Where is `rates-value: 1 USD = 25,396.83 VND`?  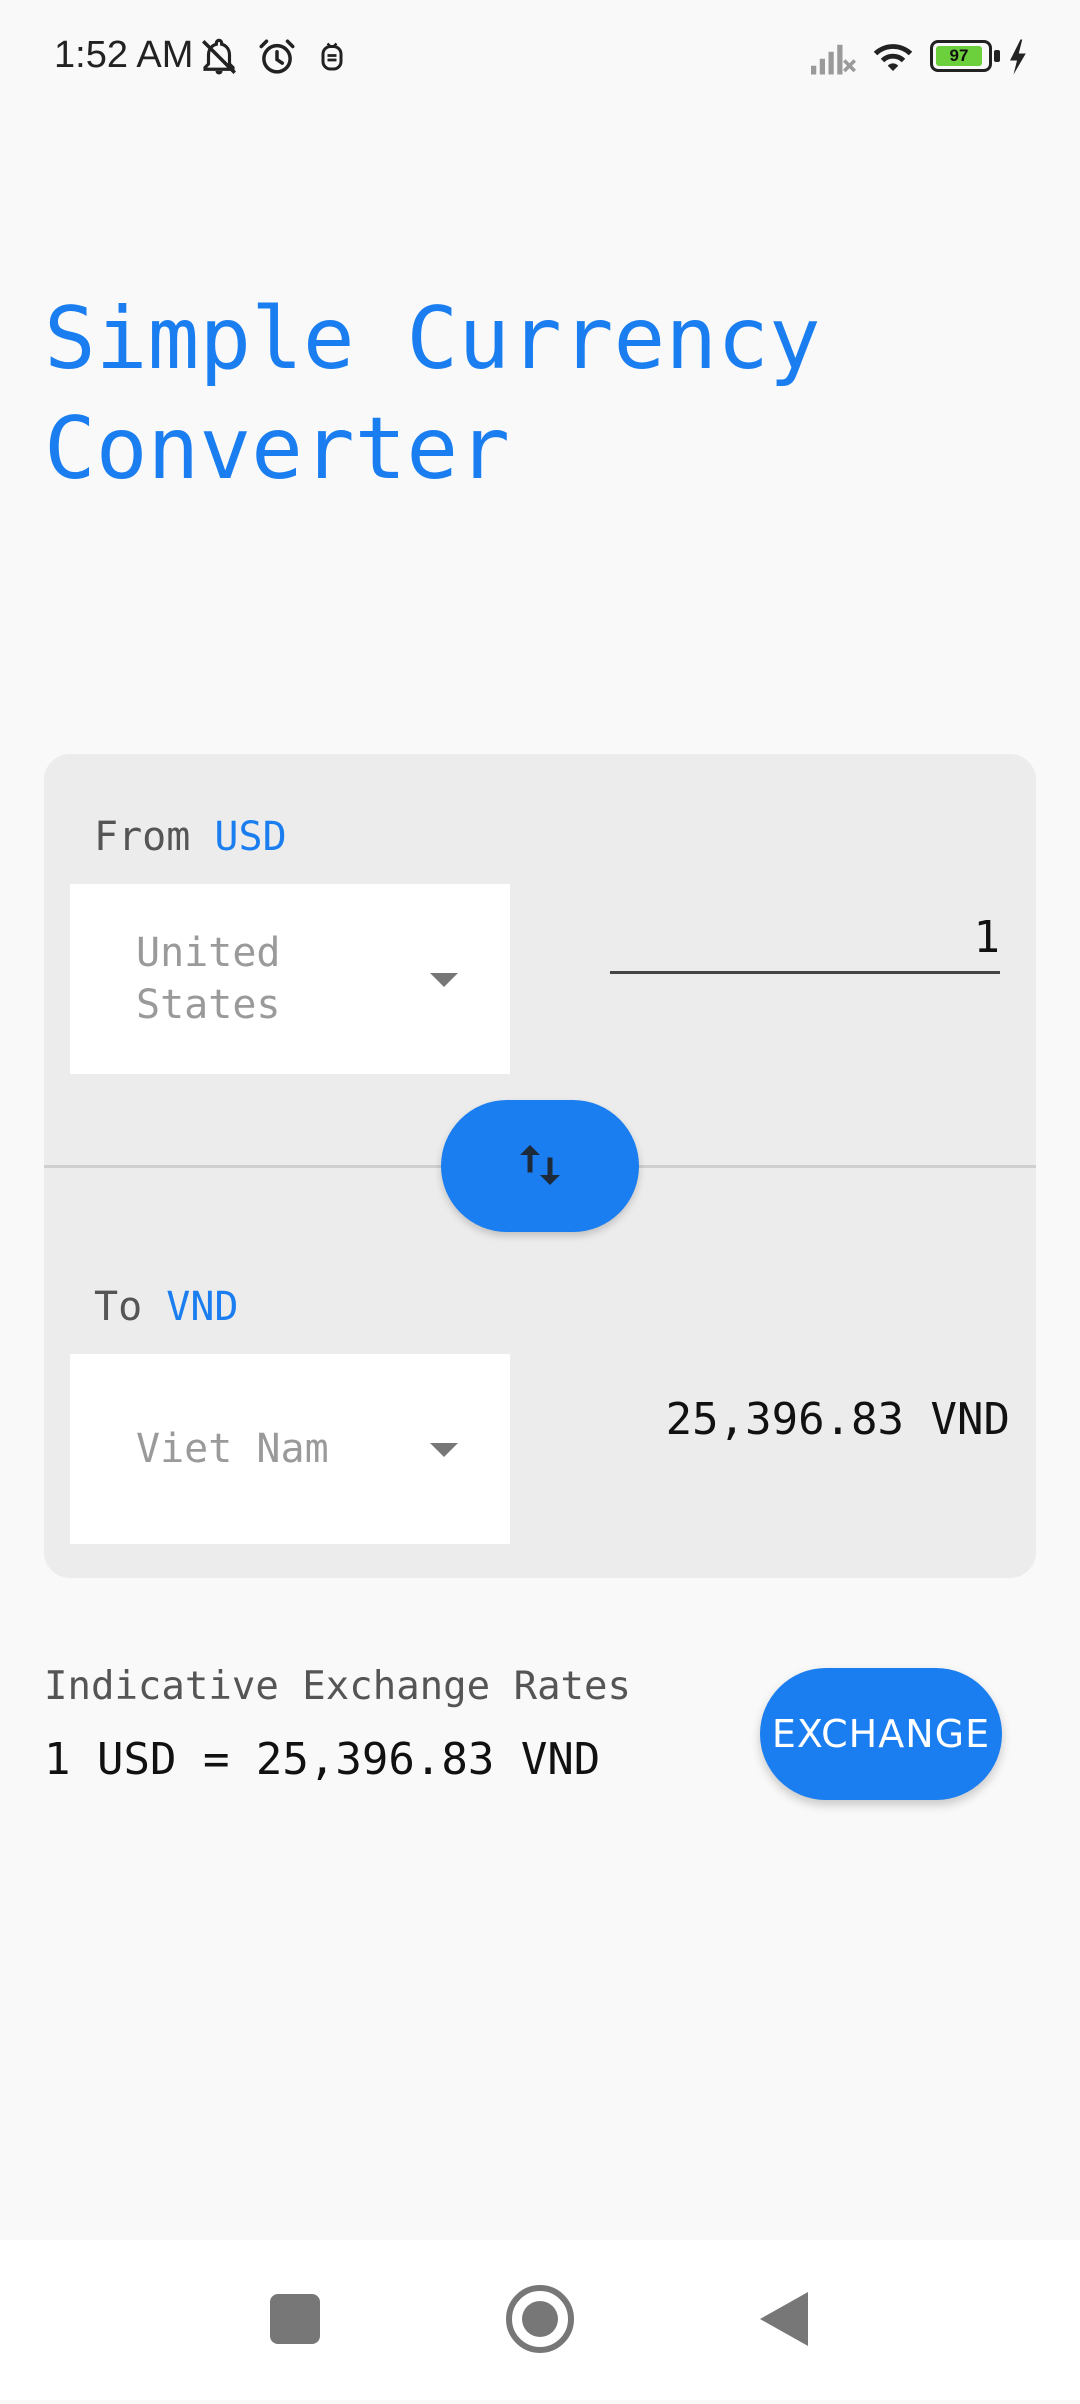 rates-value: 1 USD = 25,396.83 VND is located at coordinates (322, 1759).